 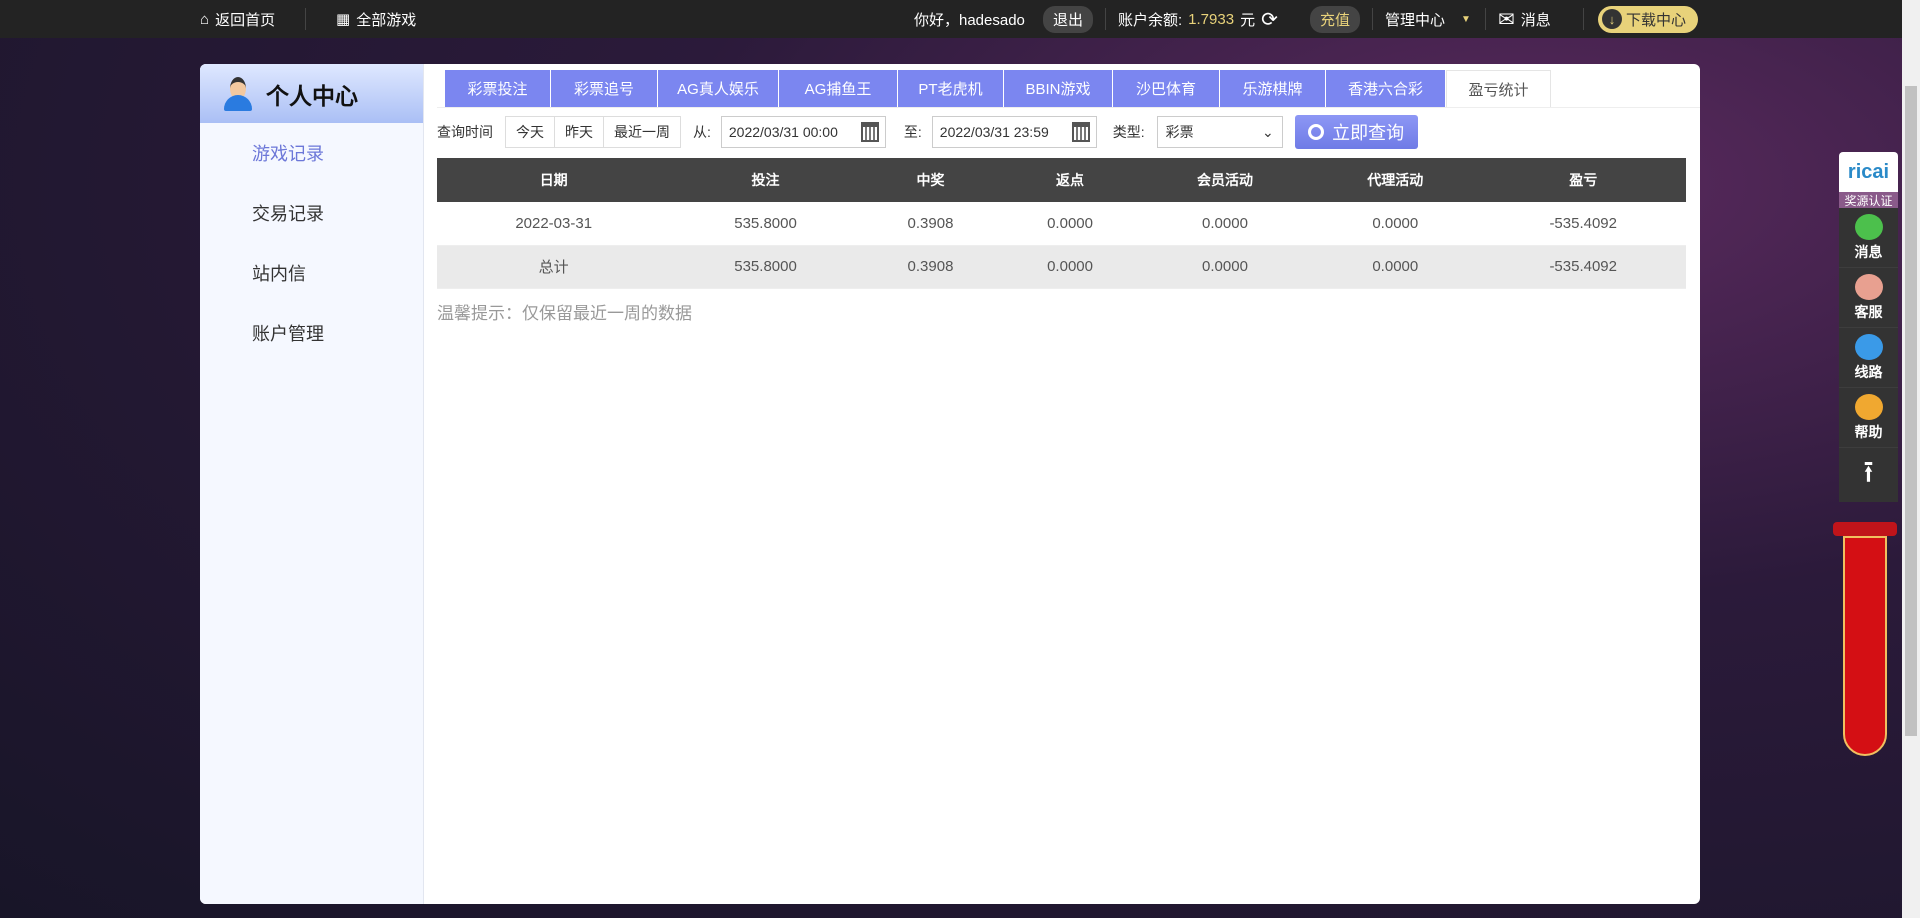 What do you see at coordinates (951, 88) in the screenshot?
I see `tab-pt-slots: PT老虎机` at bounding box center [951, 88].